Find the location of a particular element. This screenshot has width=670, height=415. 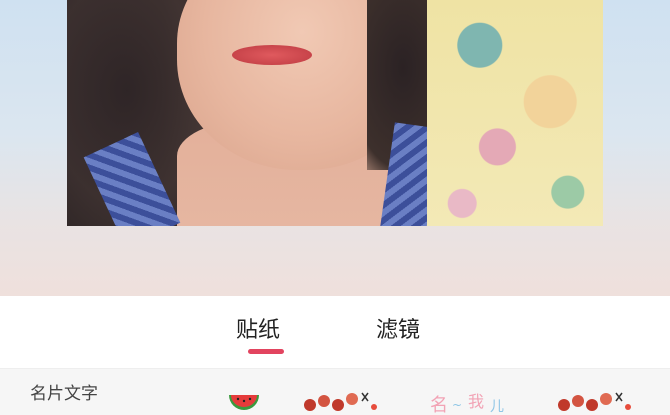

sticker-panel: 名片文字 名 ~ 我 儿 is located at coordinates (335, 392).